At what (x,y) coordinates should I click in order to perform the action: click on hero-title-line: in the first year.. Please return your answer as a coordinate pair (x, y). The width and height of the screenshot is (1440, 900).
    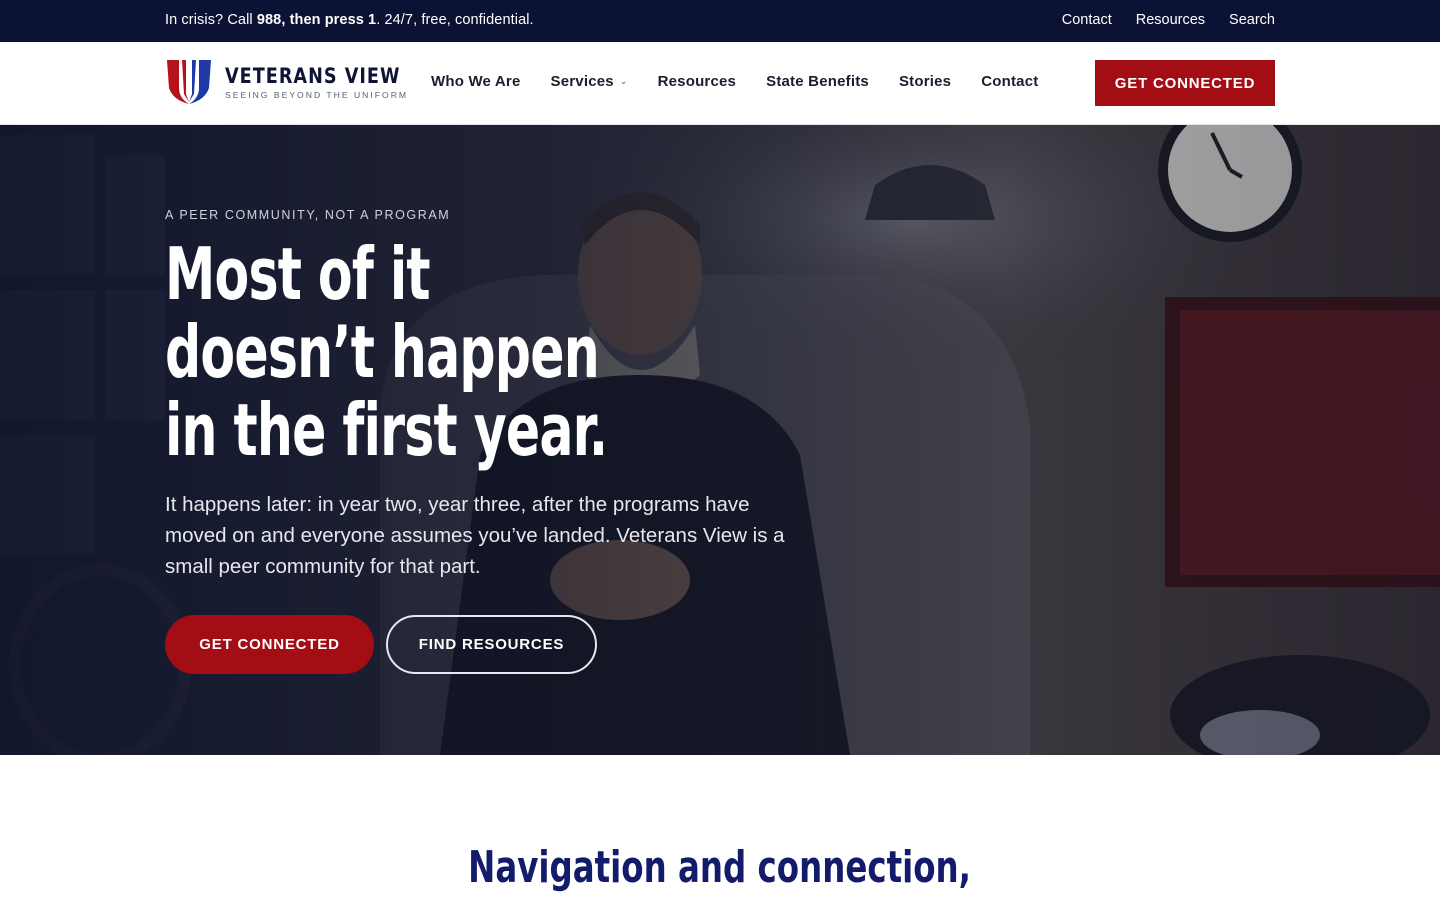
    Looking at the image, I should click on (386, 430).